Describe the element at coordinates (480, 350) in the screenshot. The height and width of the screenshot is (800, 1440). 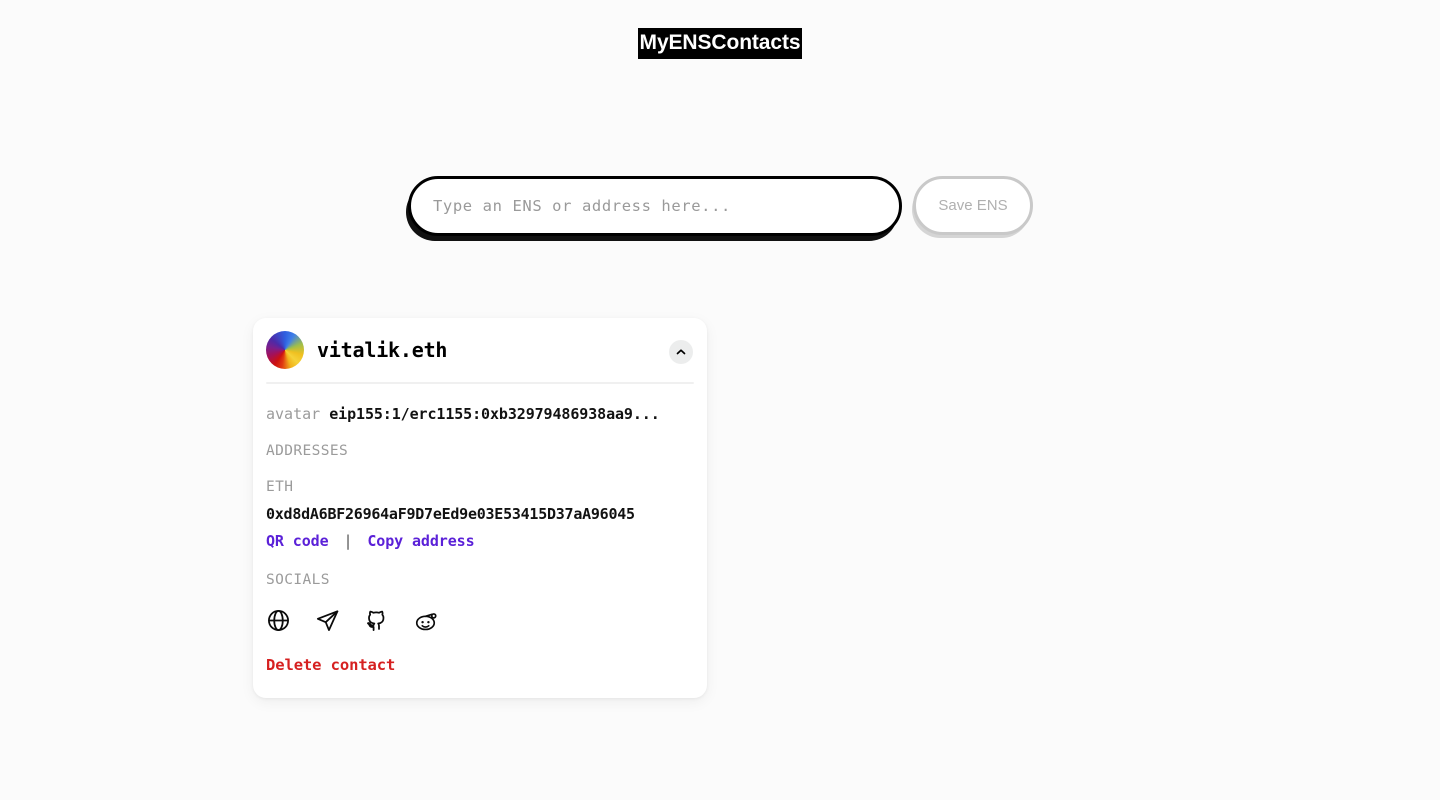
I see `contact-card-header: vitalik.eth` at that location.